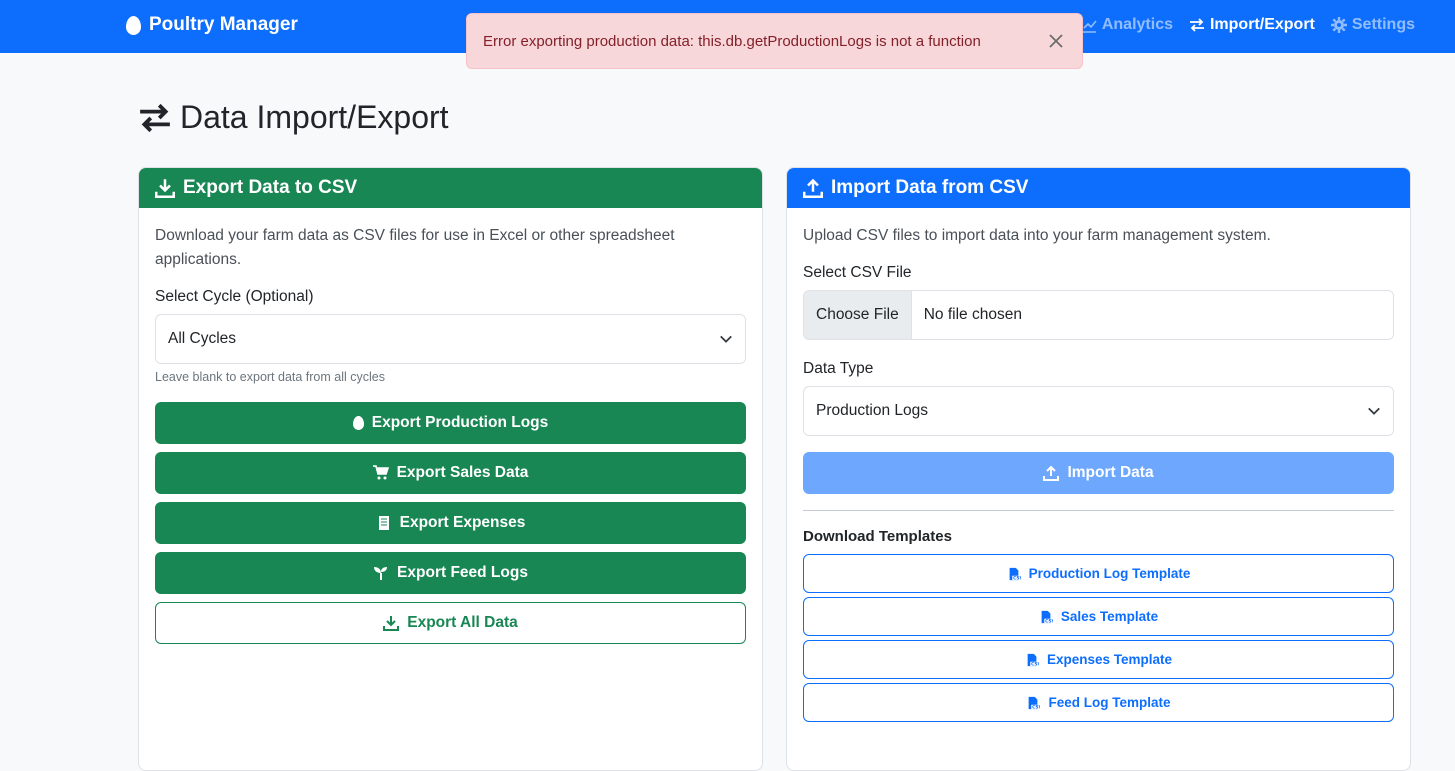 The width and height of the screenshot is (1455, 771). What do you see at coordinates (460, 422) in the screenshot?
I see `export-production-label: Export Production Logs` at bounding box center [460, 422].